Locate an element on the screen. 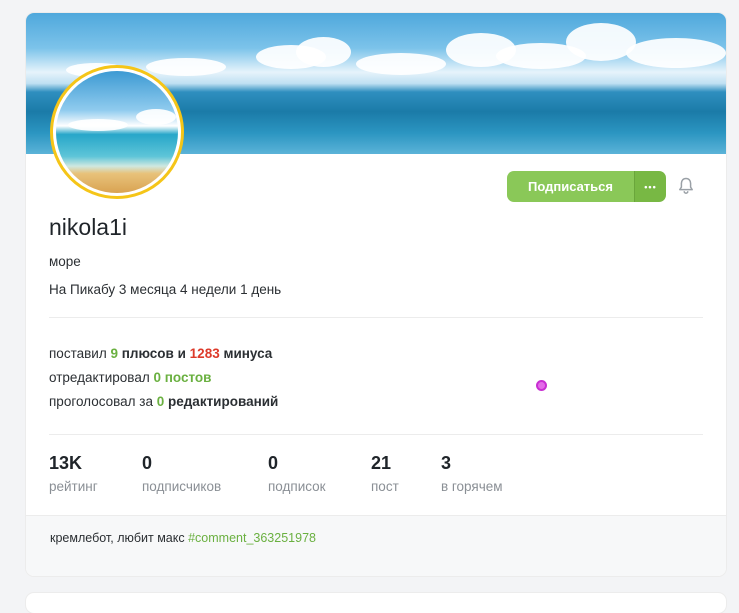  since-days-word: день is located at coordinates (264, 289).